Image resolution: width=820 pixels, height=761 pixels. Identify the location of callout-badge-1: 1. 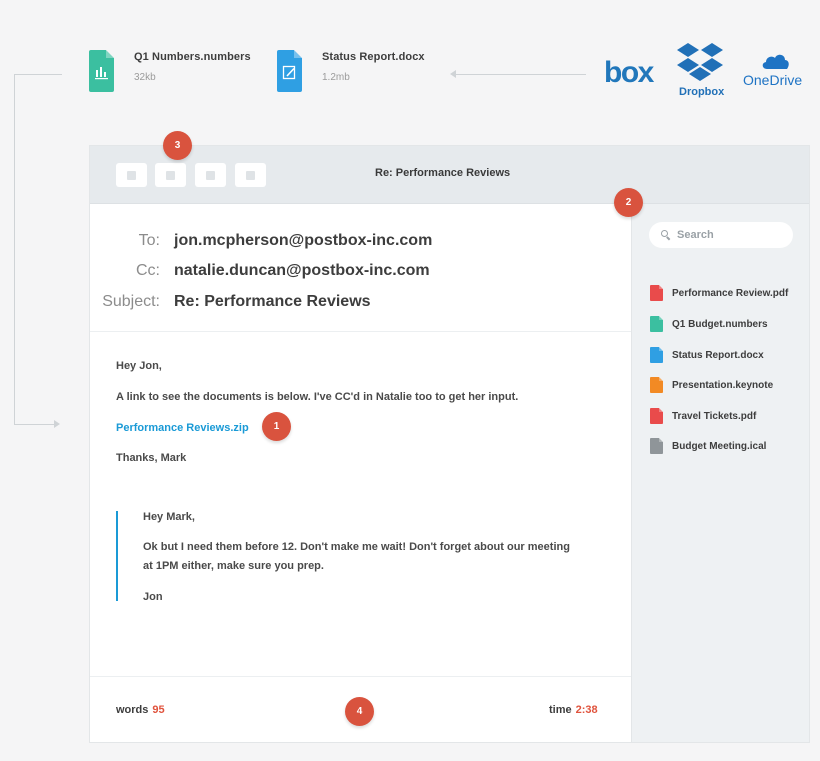
(276, 426).